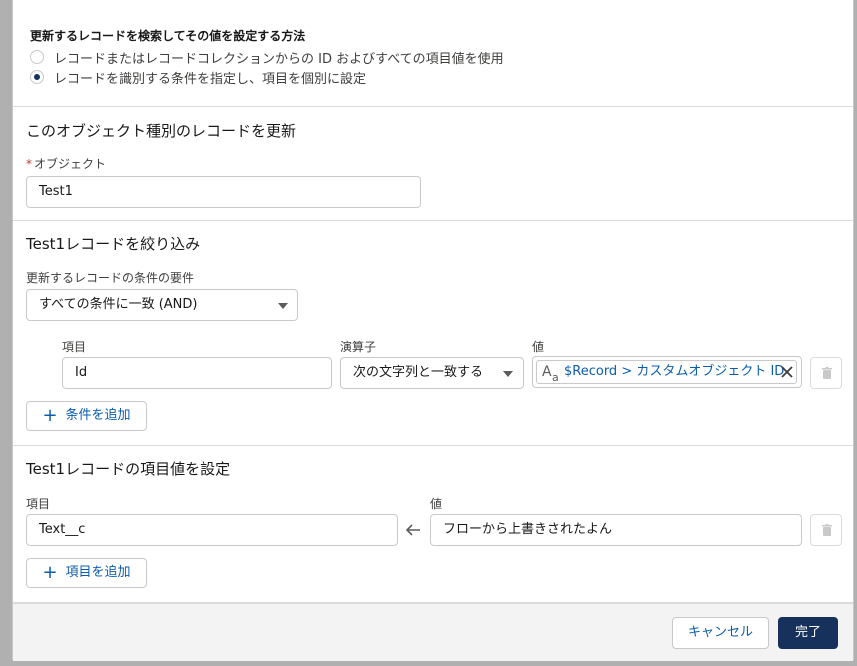 The height and width of the screenshot is (666, 857). Describe the element at coordinates (787, 372) in the screenshot. I see `close-icon` at that location.